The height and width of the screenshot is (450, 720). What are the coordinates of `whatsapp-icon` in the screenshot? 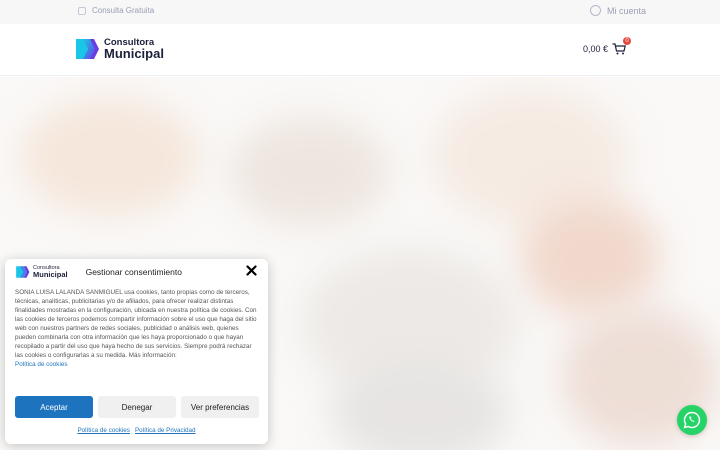 It's located at (692, 420).